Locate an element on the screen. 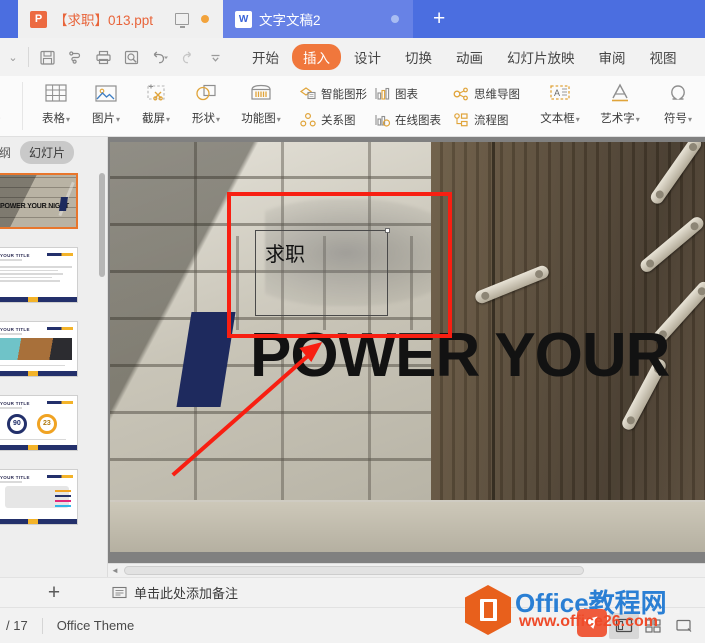 Image resolution: width=705 pixels, height=643 pixels. insert-table-button: 表格▾ is located at coordinates (56, 106).